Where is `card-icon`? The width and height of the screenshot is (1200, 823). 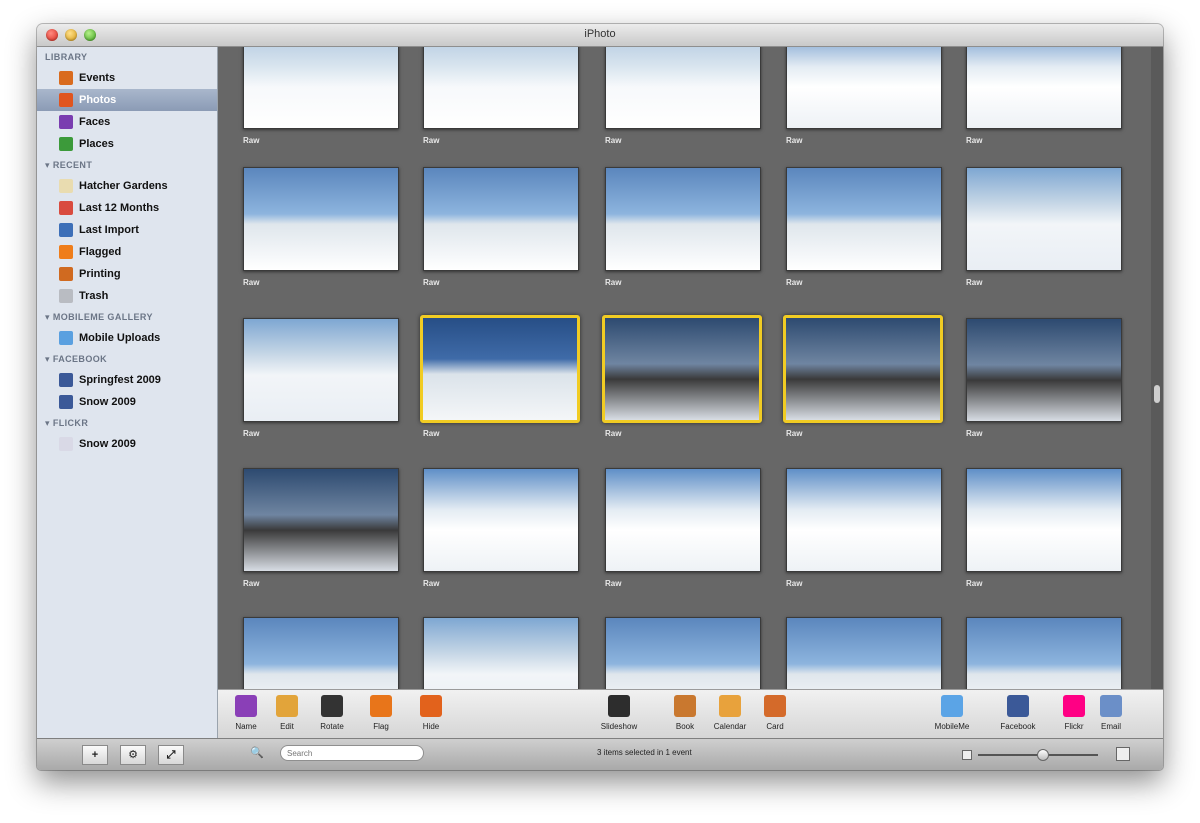
card-icon is located at coordinates (775, 706).